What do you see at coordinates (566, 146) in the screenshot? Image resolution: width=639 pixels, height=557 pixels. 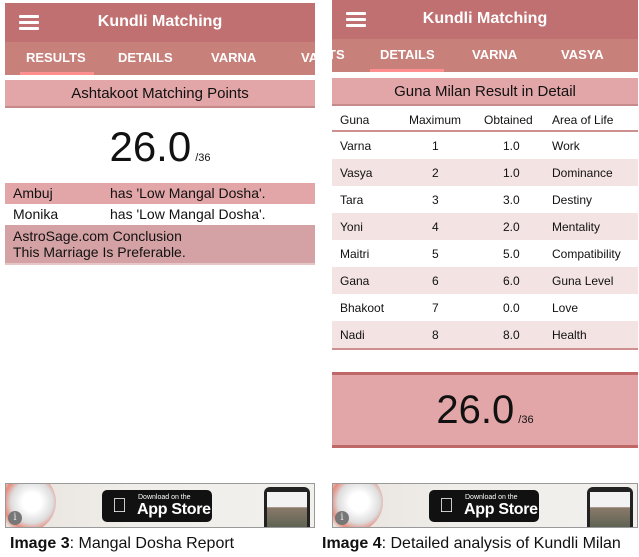 I see `area-of-life: Work` at bounding box center [566, 146].